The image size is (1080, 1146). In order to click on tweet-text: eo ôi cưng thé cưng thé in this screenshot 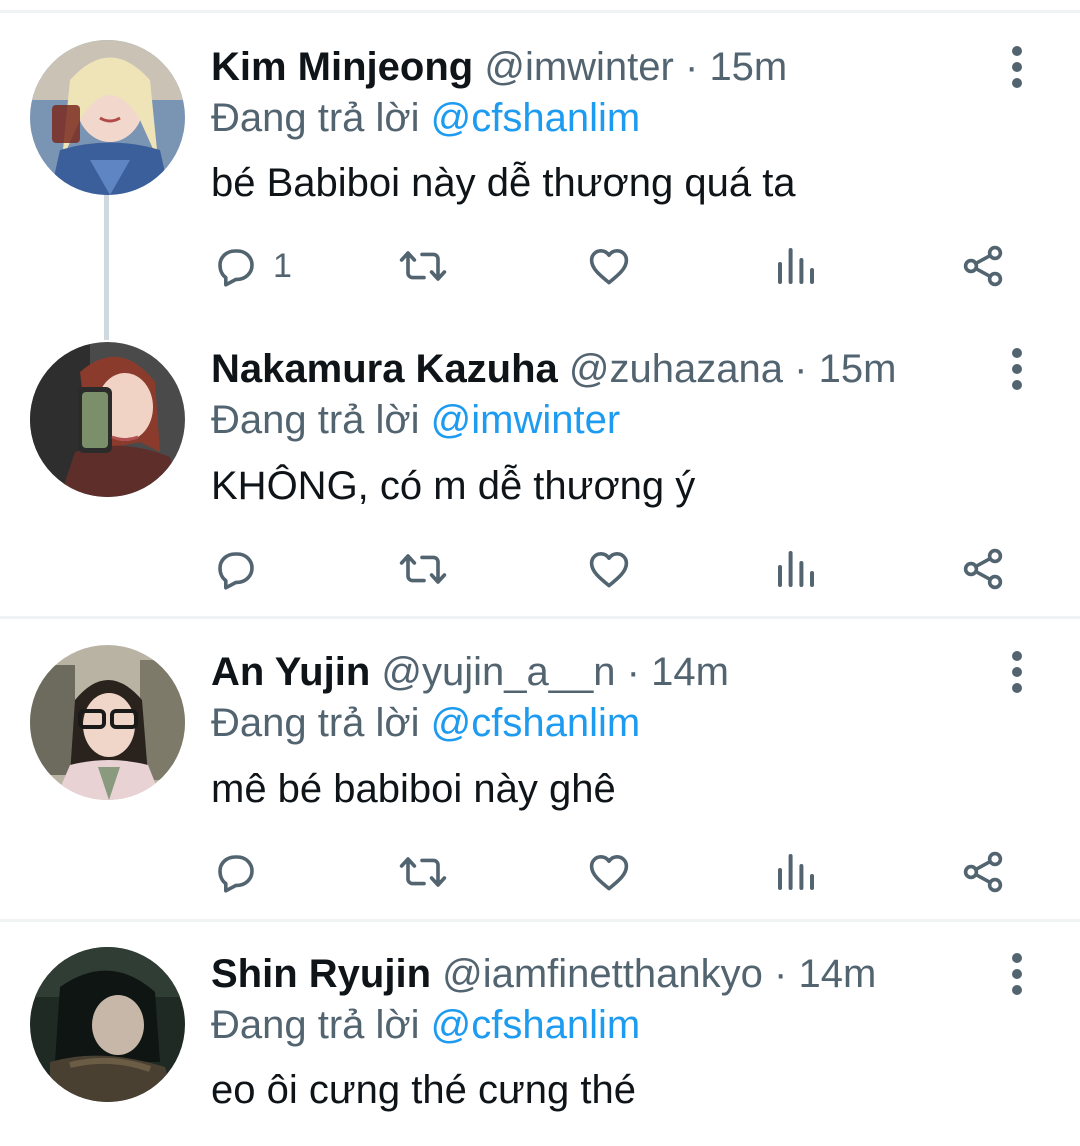, I will do `click(423, 1090)`.